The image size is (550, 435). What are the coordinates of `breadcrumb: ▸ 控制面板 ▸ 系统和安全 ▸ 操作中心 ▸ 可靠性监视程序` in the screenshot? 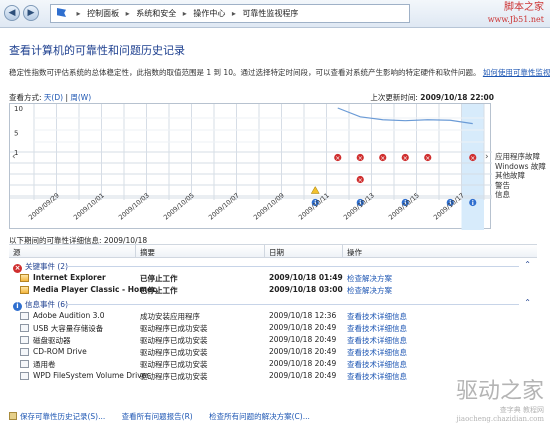 It's located at (230, 13).